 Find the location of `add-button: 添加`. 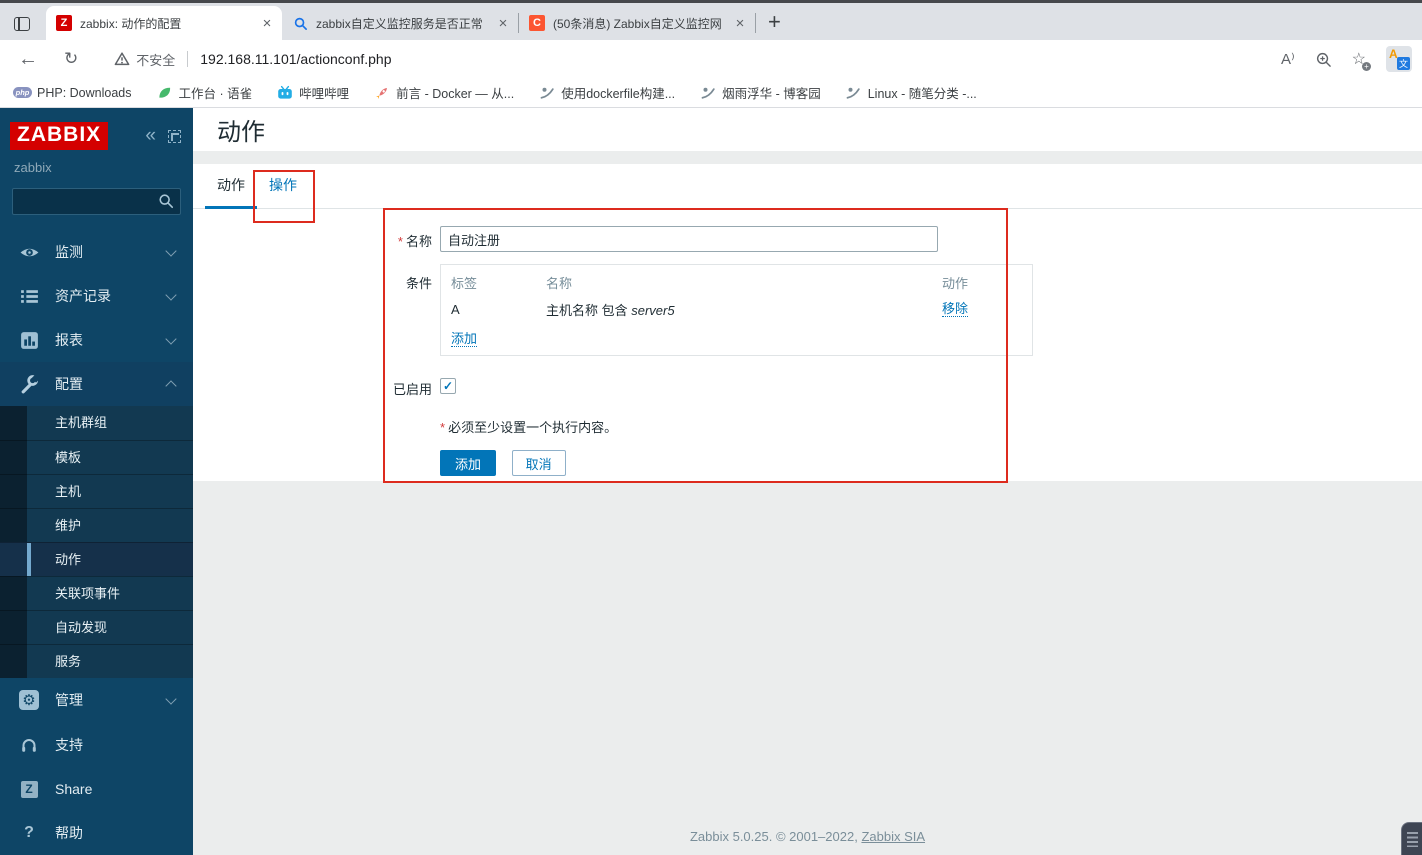

add-button: 添加 is located at coordinates (468, 463).